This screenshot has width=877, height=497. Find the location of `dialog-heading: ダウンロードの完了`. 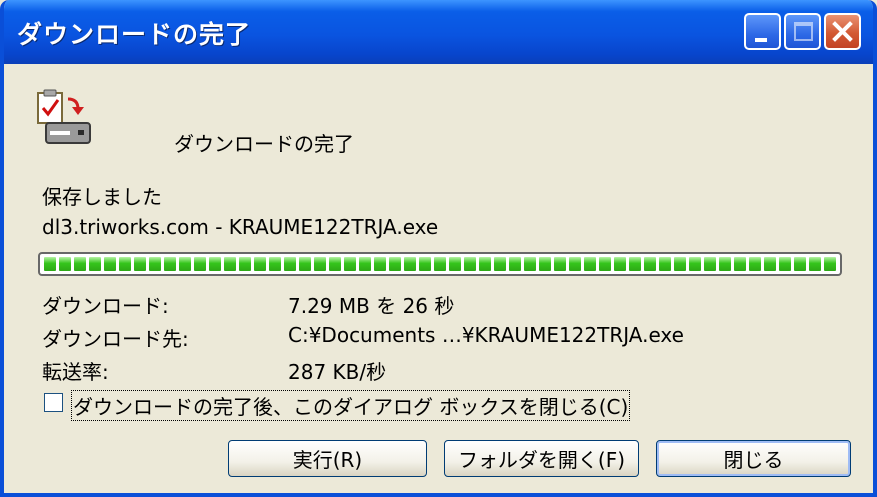

dialog-heading: ダウンロードの完了 is located at coordinates (264, 144).